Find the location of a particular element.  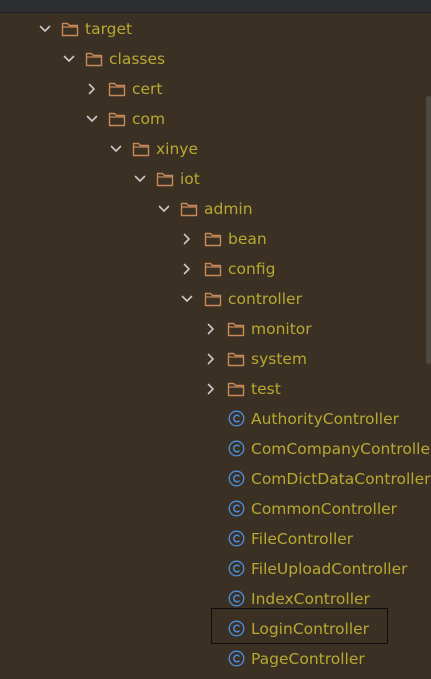

tree-node-label: target is located at coordinates (109, 29).